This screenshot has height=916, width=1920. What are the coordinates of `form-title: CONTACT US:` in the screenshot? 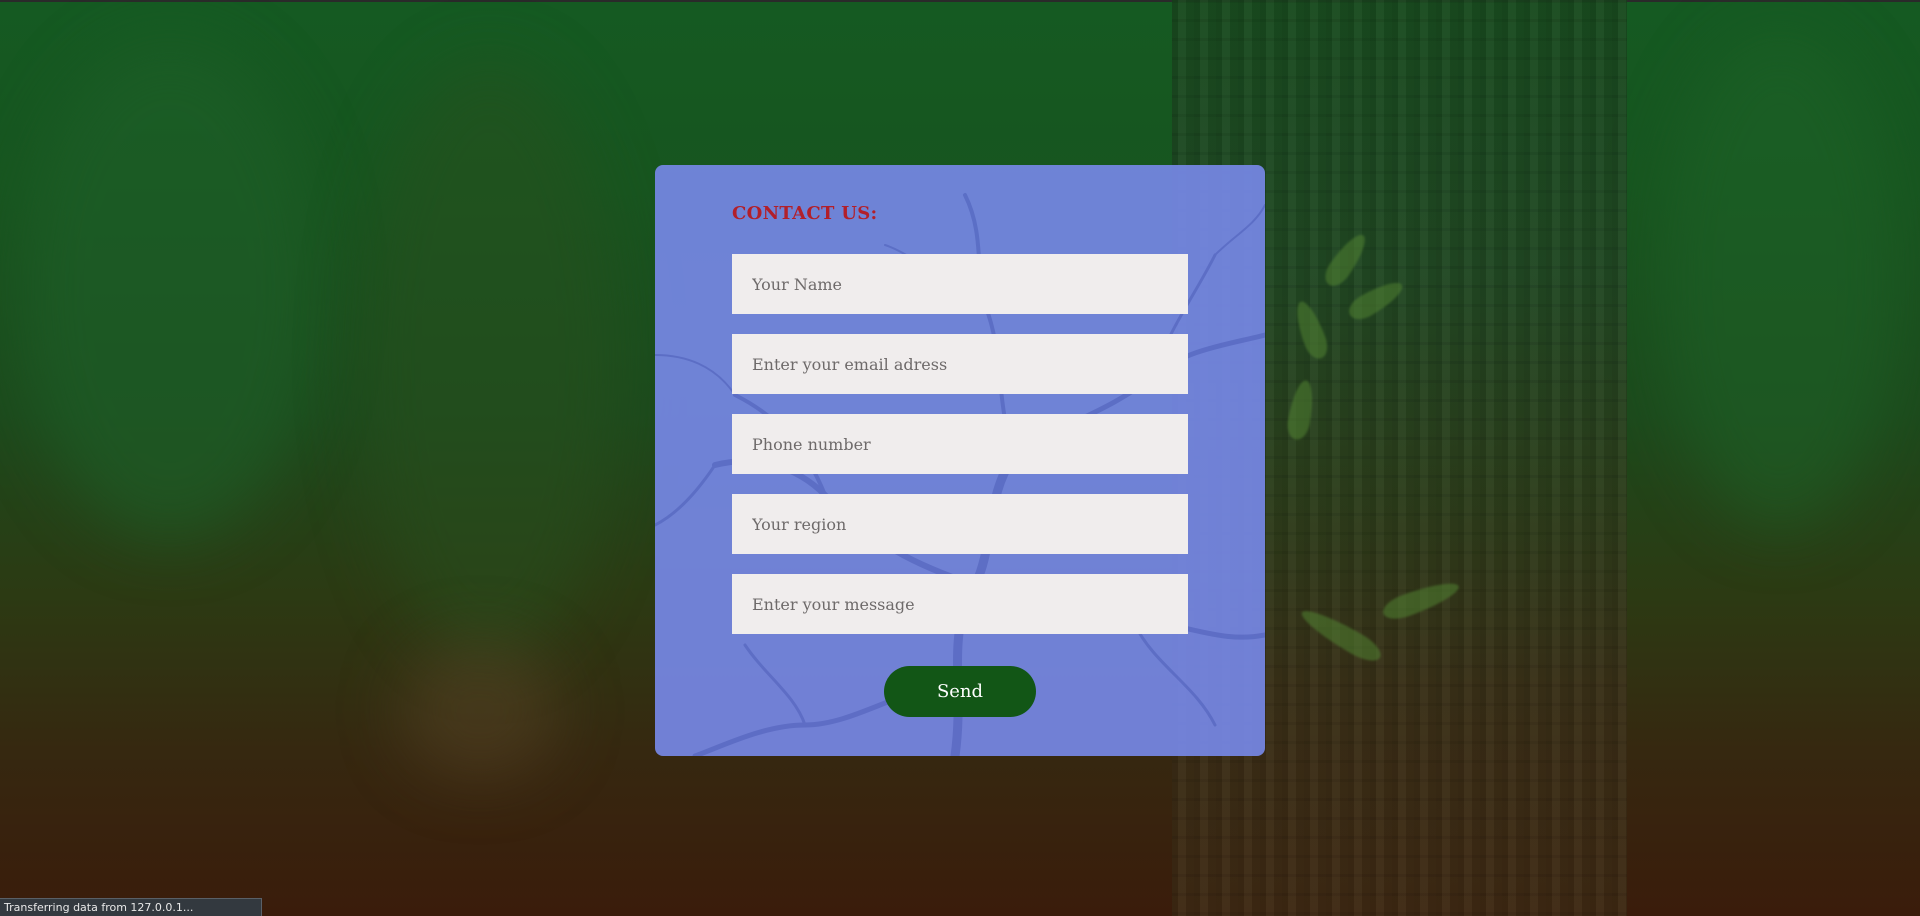 It's located at (805, 213).